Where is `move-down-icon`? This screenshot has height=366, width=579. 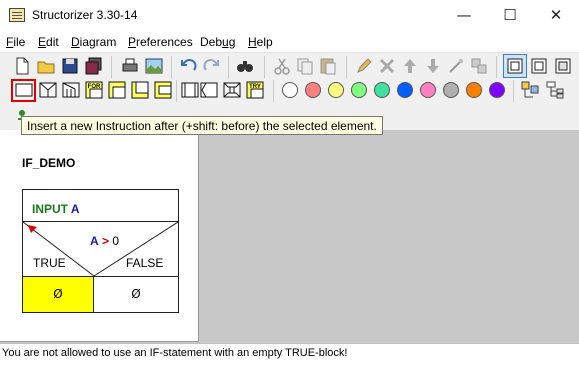
move-down-icon is located at coordinates (433, 66).